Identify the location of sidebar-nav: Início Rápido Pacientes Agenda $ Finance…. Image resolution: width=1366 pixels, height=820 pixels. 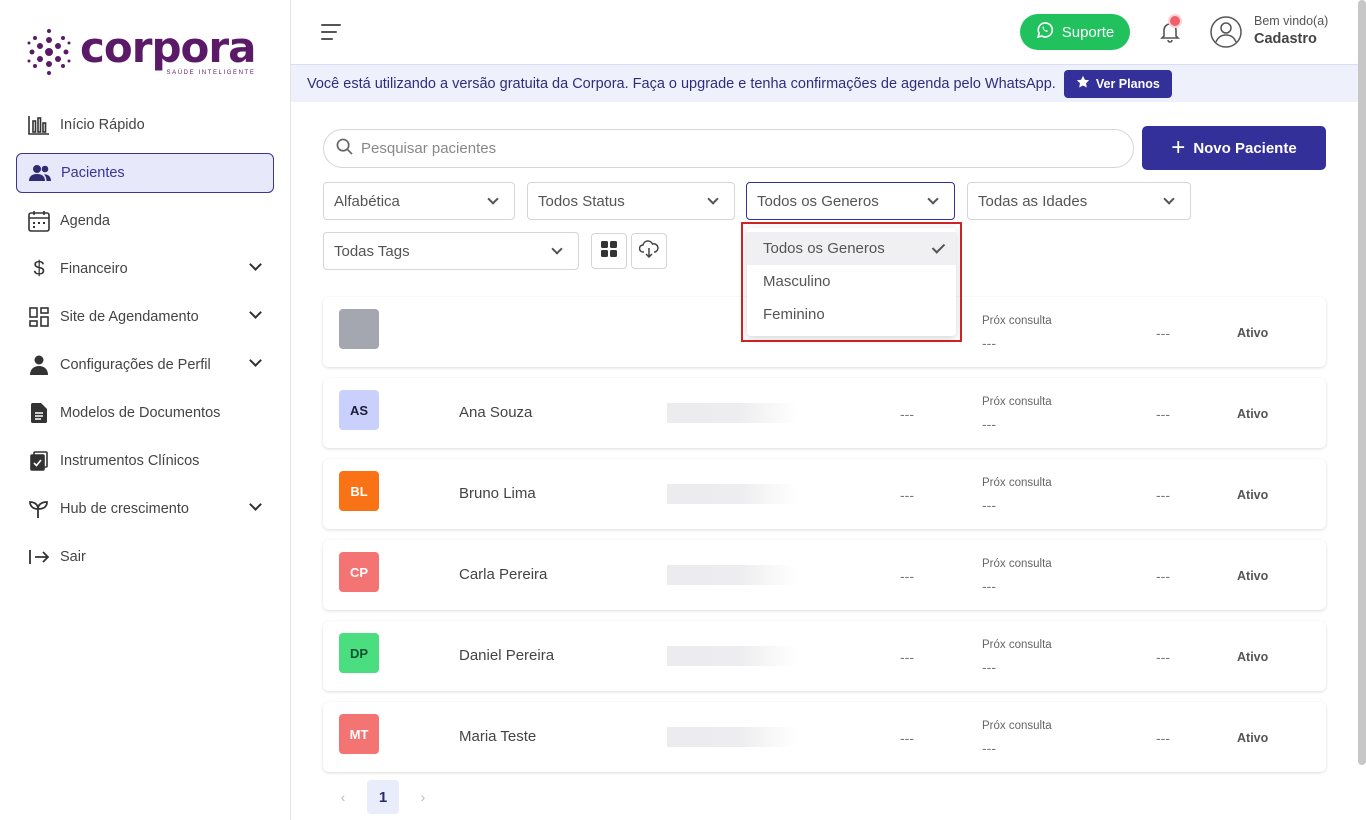
(145, 345).